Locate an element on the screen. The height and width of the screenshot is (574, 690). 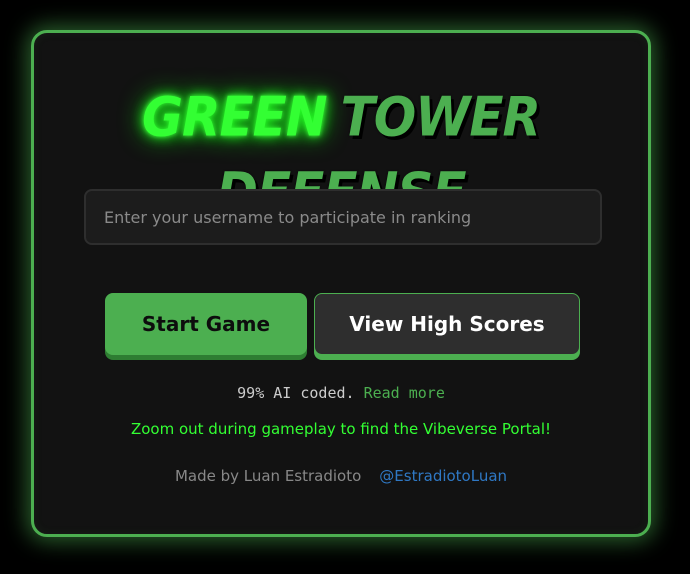
ai-coded-text: 99% AI coded. is located at coordinates (296, 393).